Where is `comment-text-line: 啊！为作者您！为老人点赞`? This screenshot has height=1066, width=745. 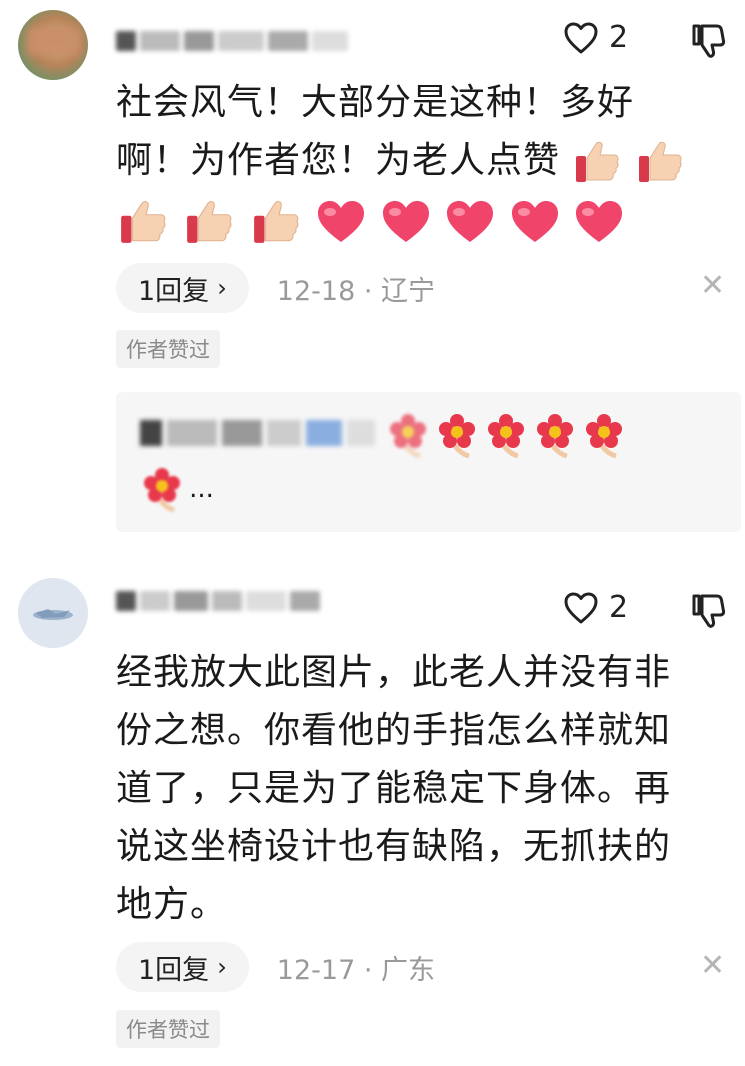 comment-text-line: 啊！为作者您！为老人点赞 is located at coordinates (416, 161).